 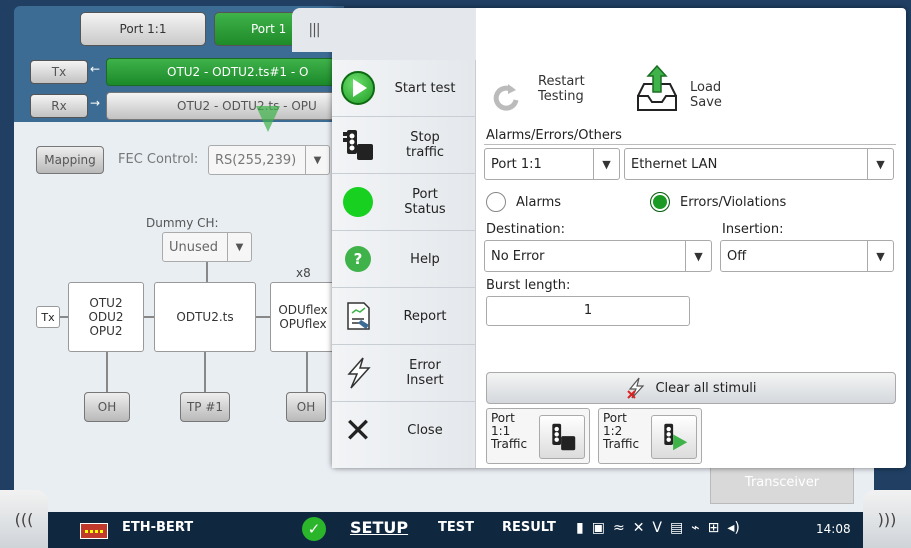 I want to click on otu2-box: OTU2 ODU2 OPU2, so click(x=106, y=317).